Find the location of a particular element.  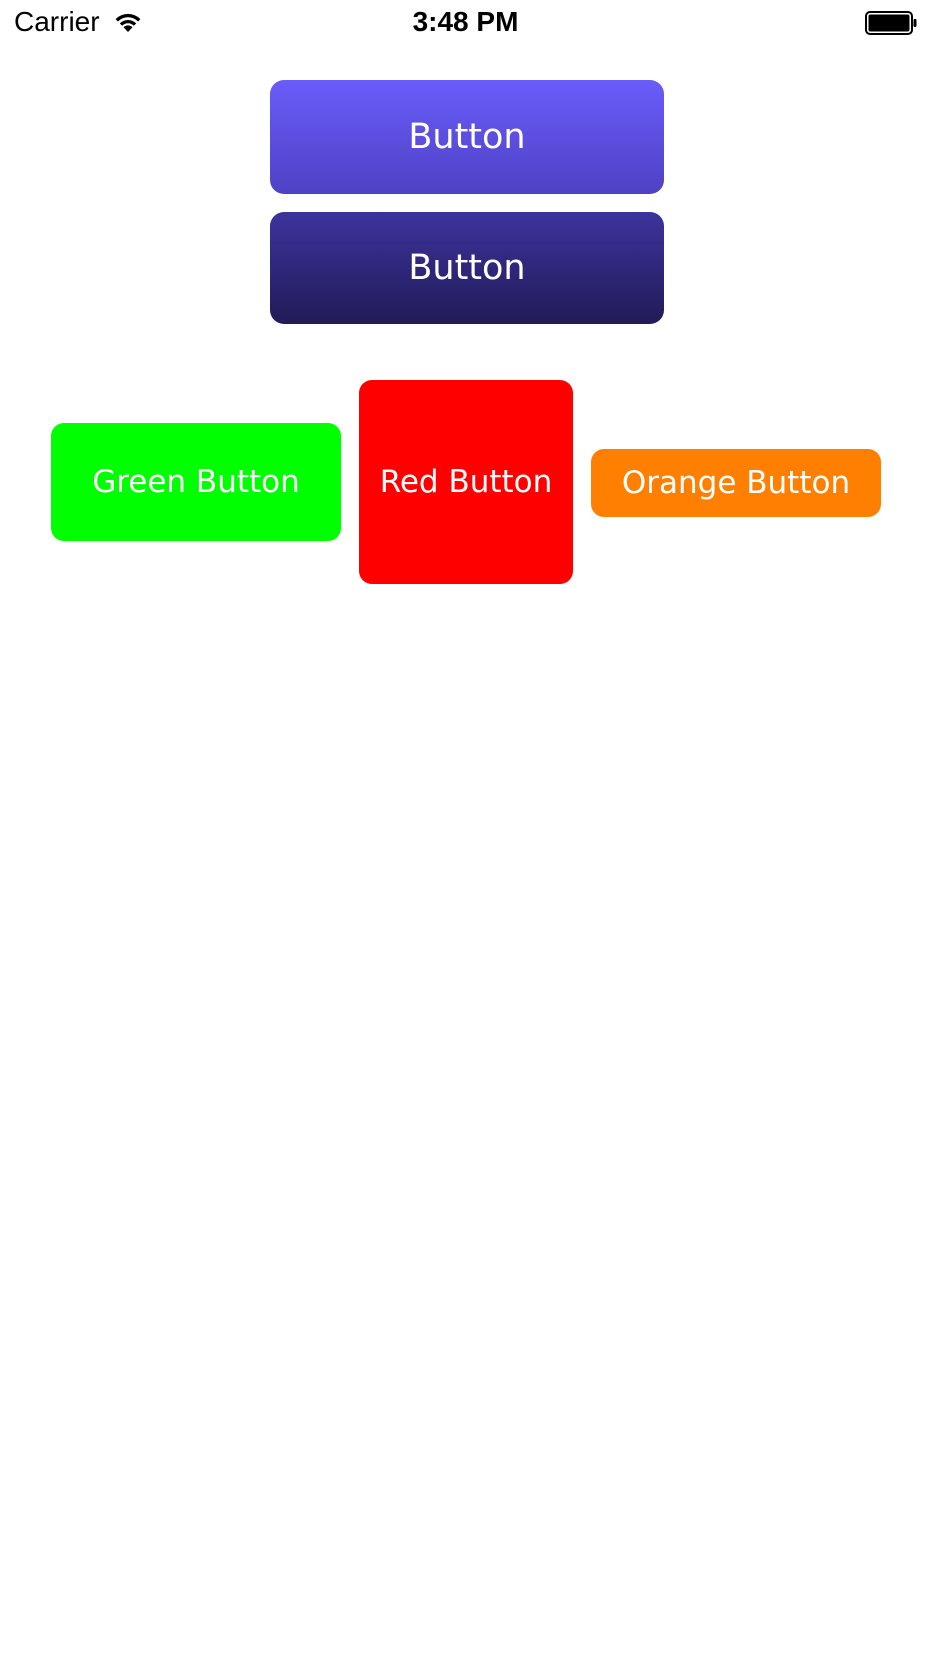

gradient-button-top-label: Button is located at coordinates (467, 137).